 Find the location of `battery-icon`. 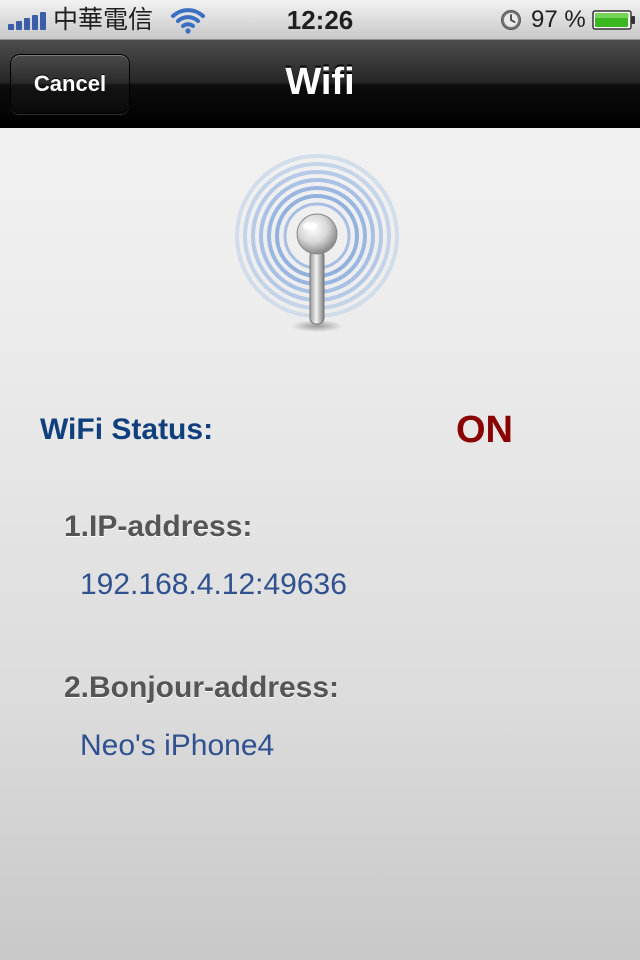

battery-icon is located at coordinates (613, 20).